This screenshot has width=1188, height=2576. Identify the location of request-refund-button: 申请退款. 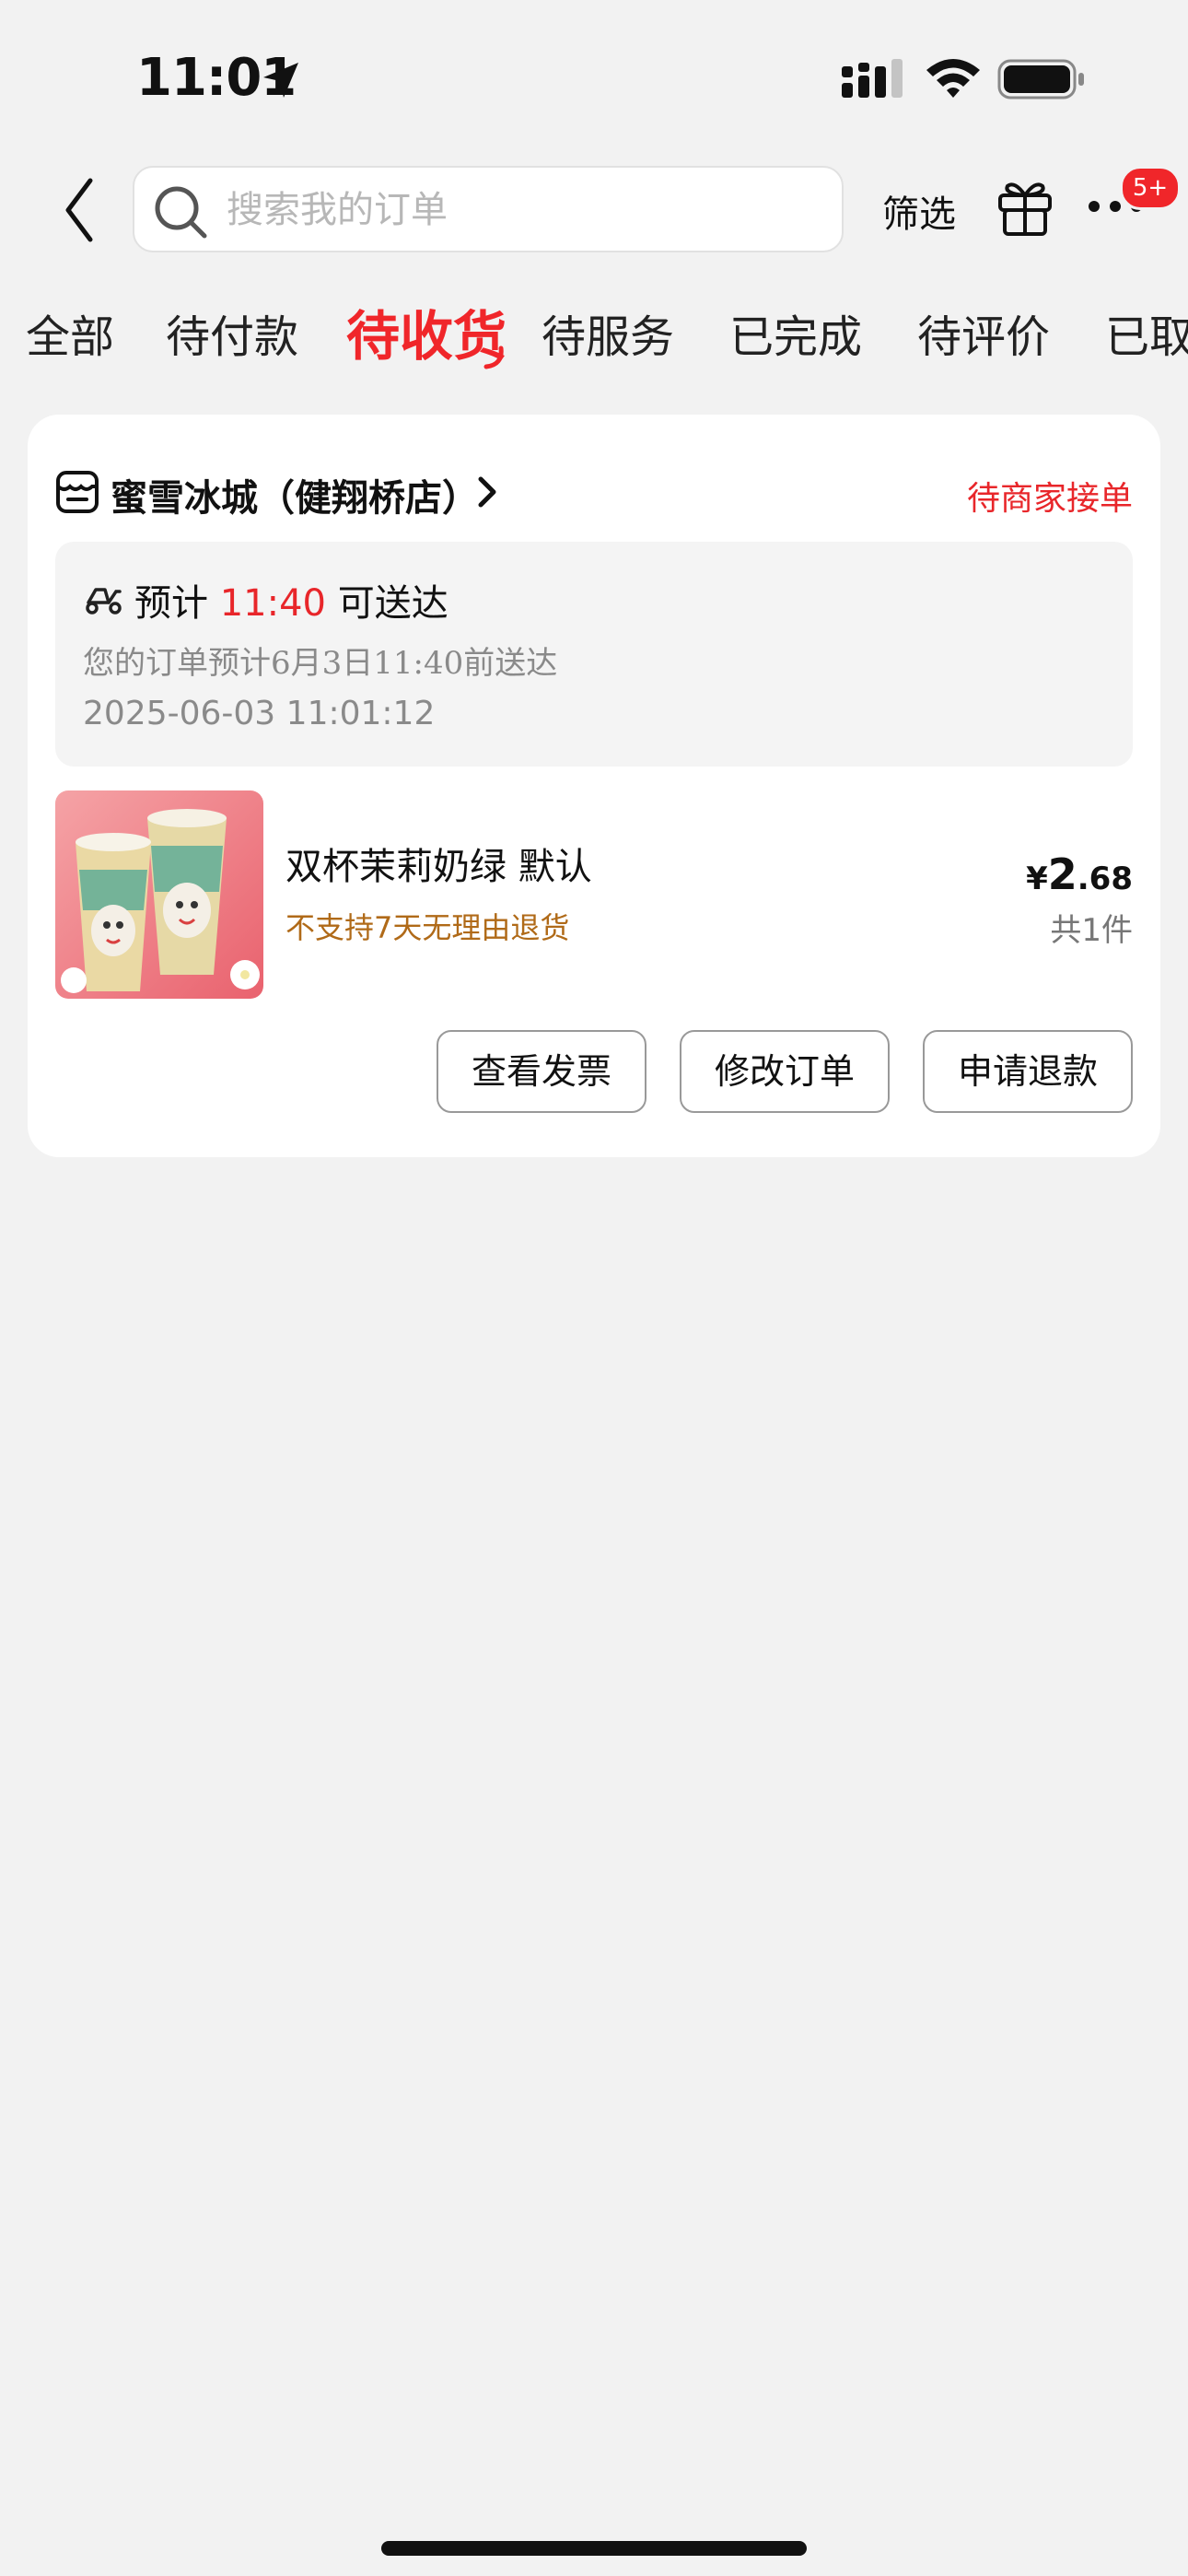
(1028, 1071).